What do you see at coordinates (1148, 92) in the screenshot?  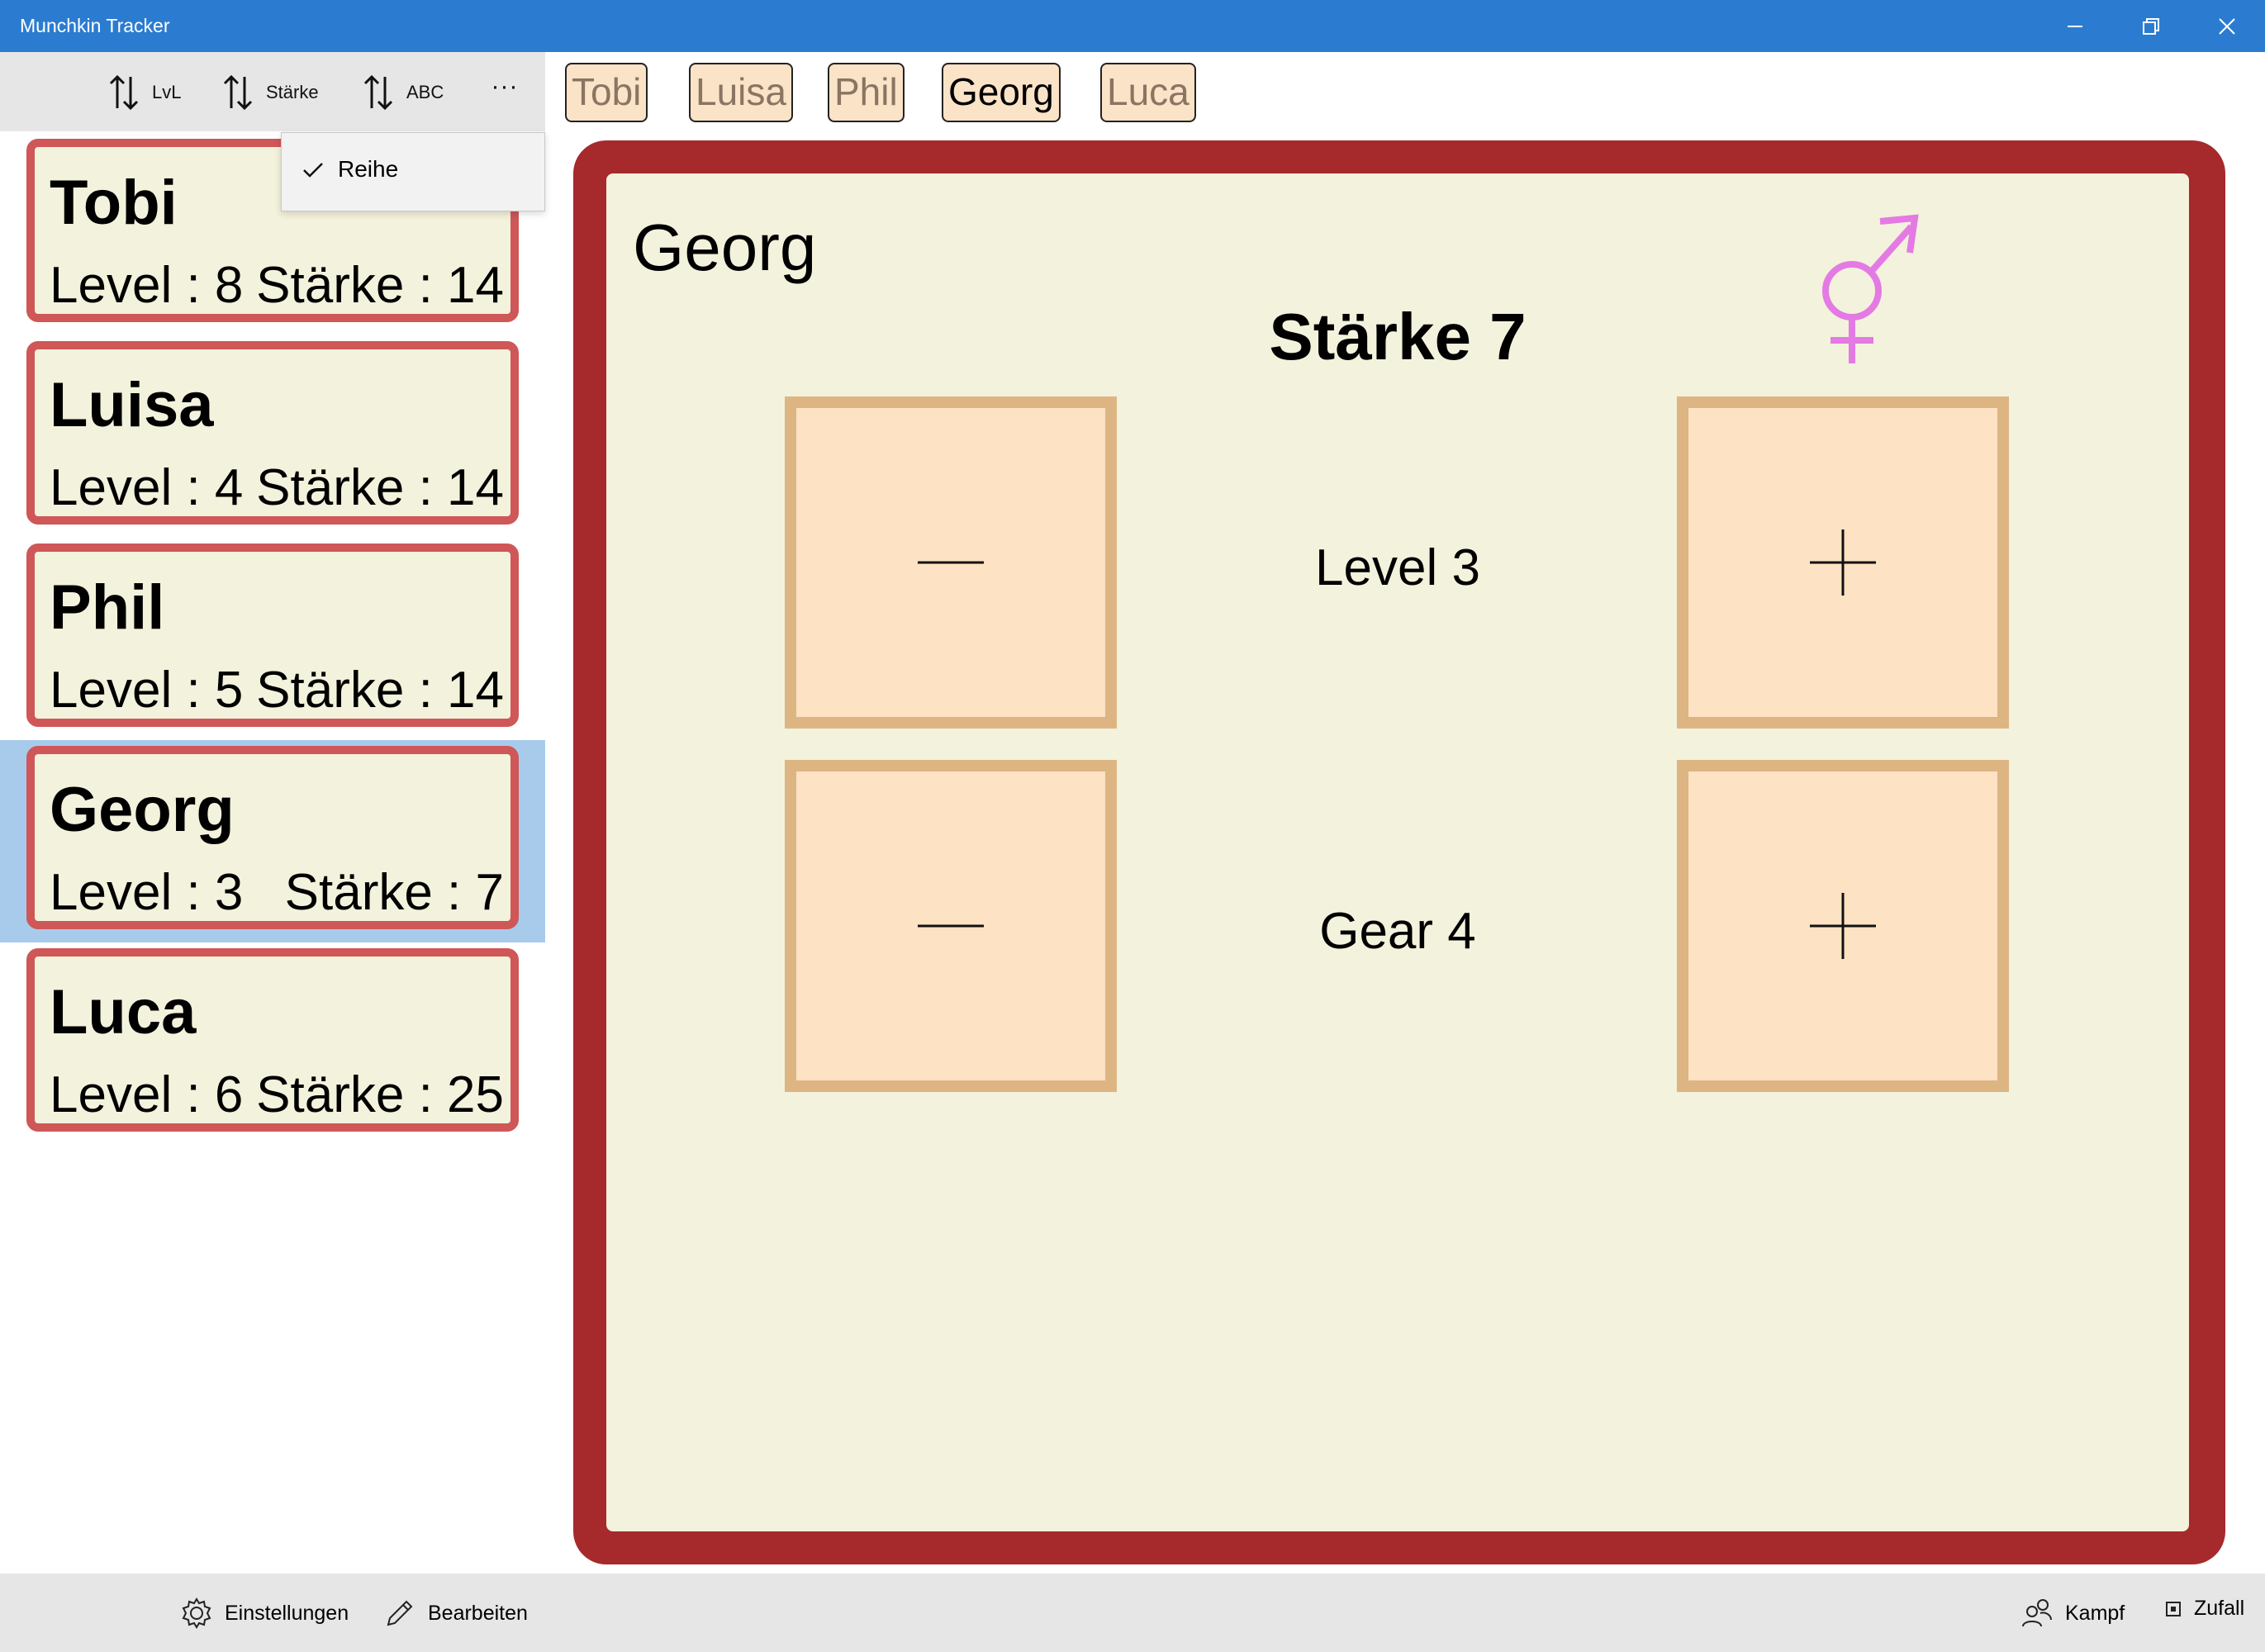 I see `tab-luca: Luca` at bounding box center [1148, 92].